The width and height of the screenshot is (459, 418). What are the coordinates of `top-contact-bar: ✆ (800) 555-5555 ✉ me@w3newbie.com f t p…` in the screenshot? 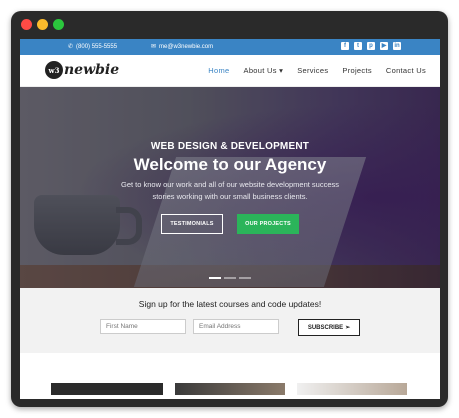 It's located at (230, 47).